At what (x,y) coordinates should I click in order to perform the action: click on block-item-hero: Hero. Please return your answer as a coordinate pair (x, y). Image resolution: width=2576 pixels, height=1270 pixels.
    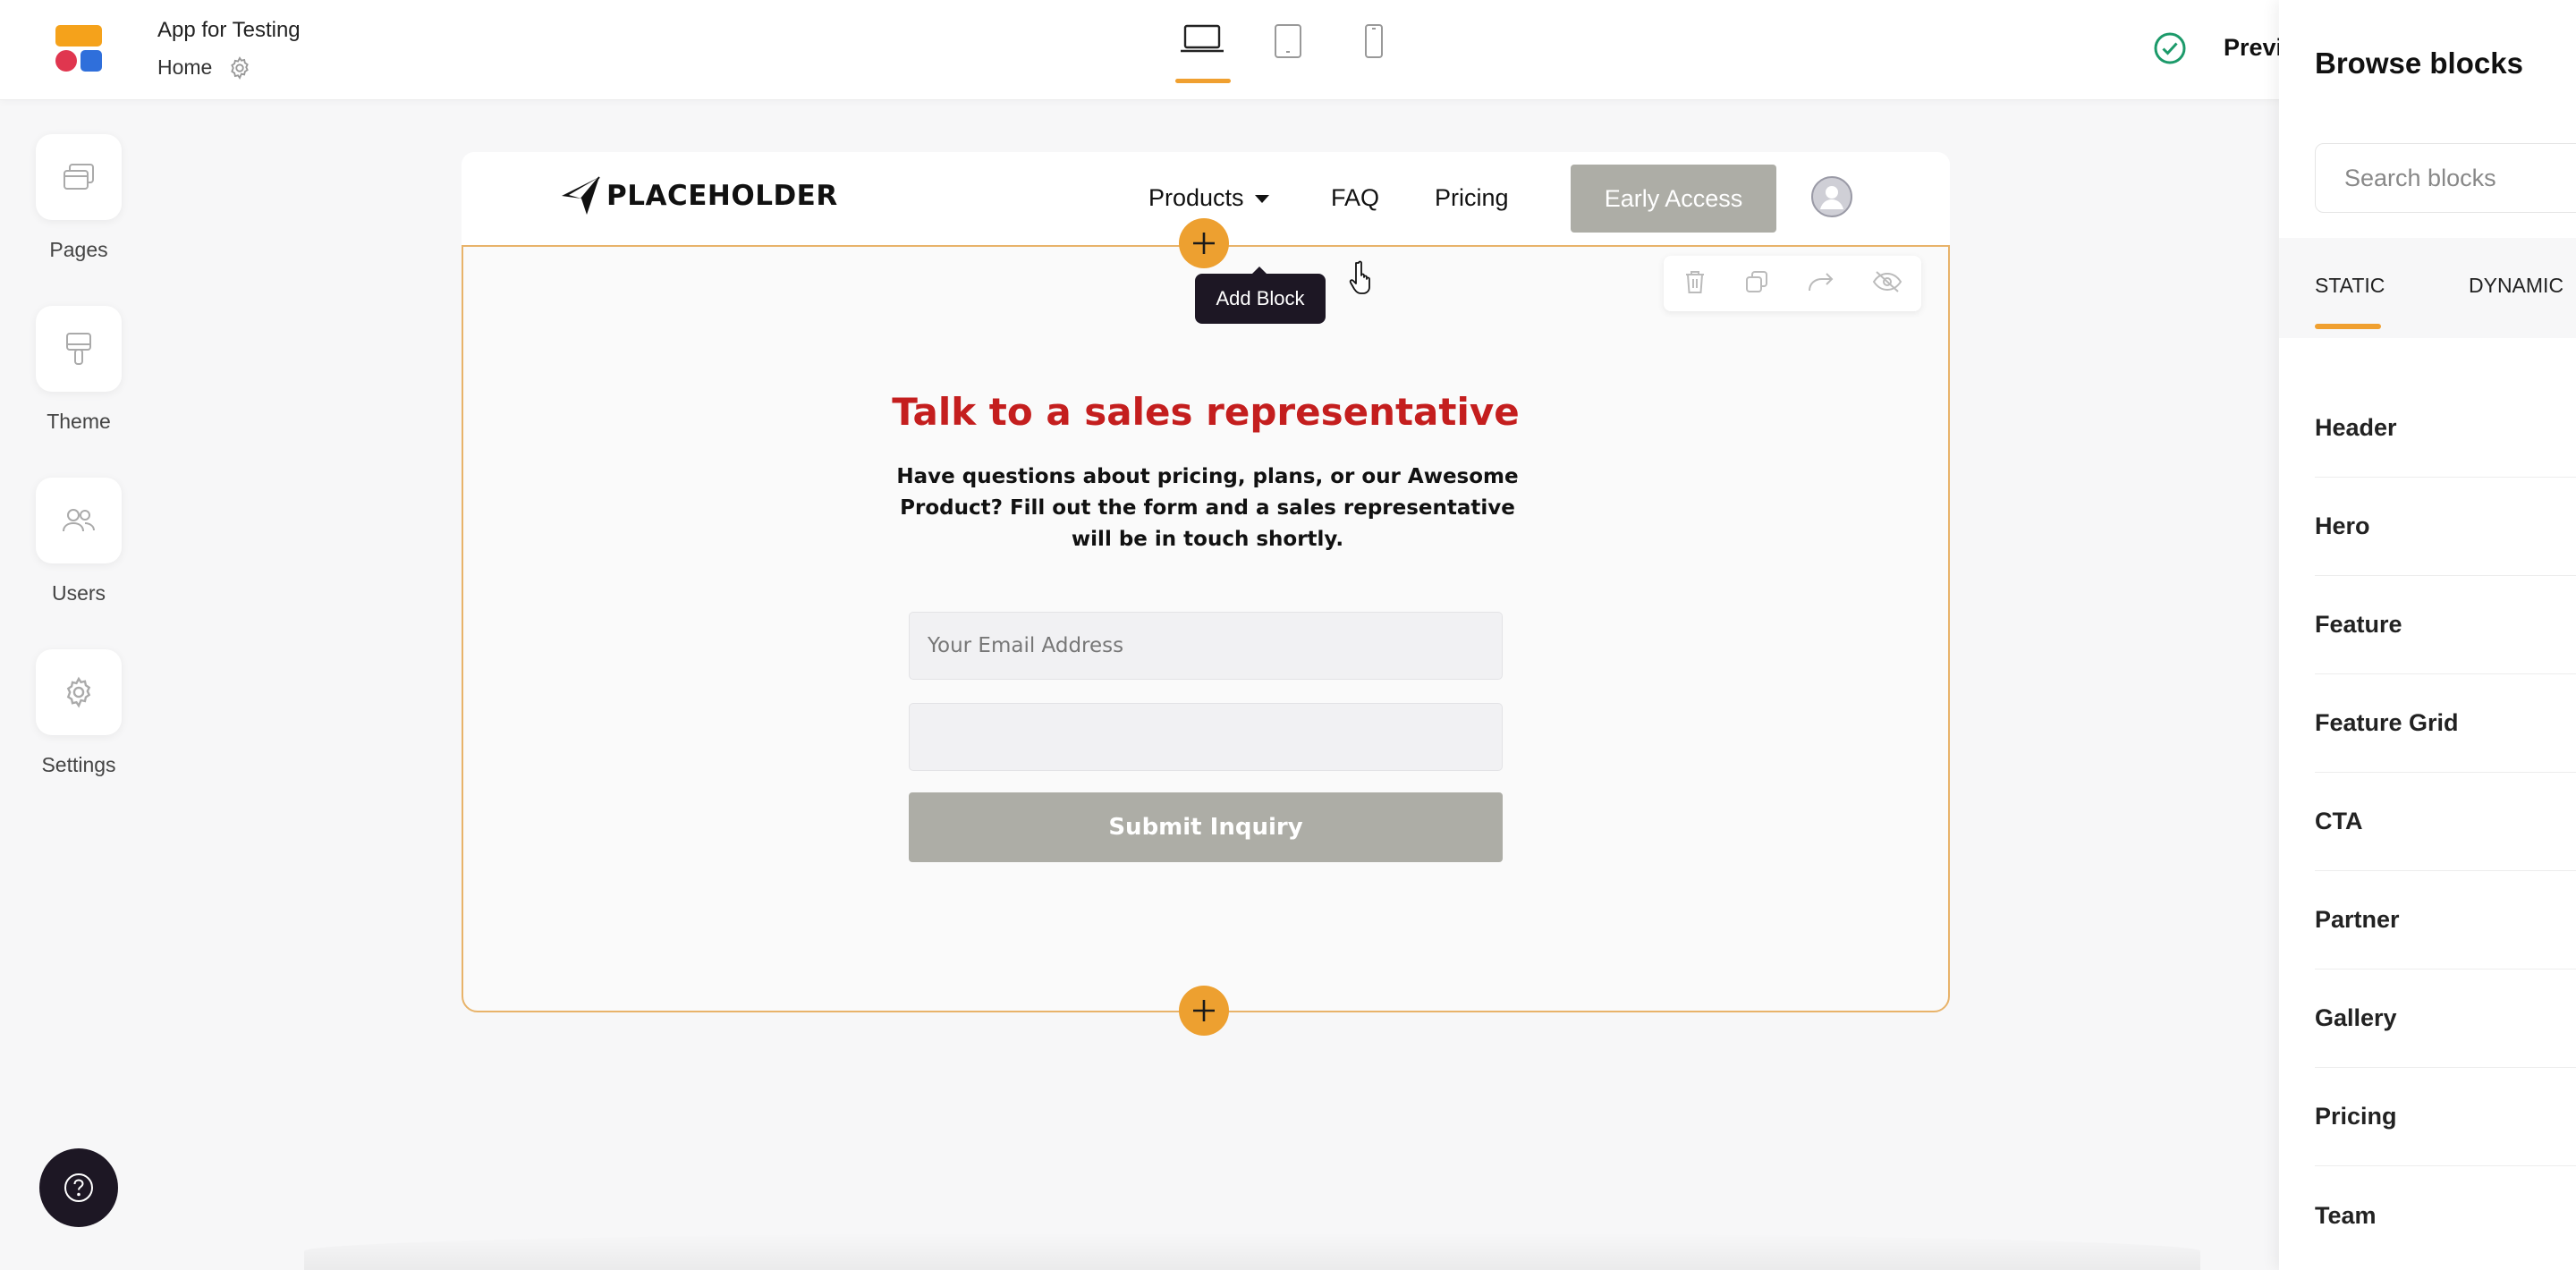
    Looking at the image, I should click on (2445, 527).